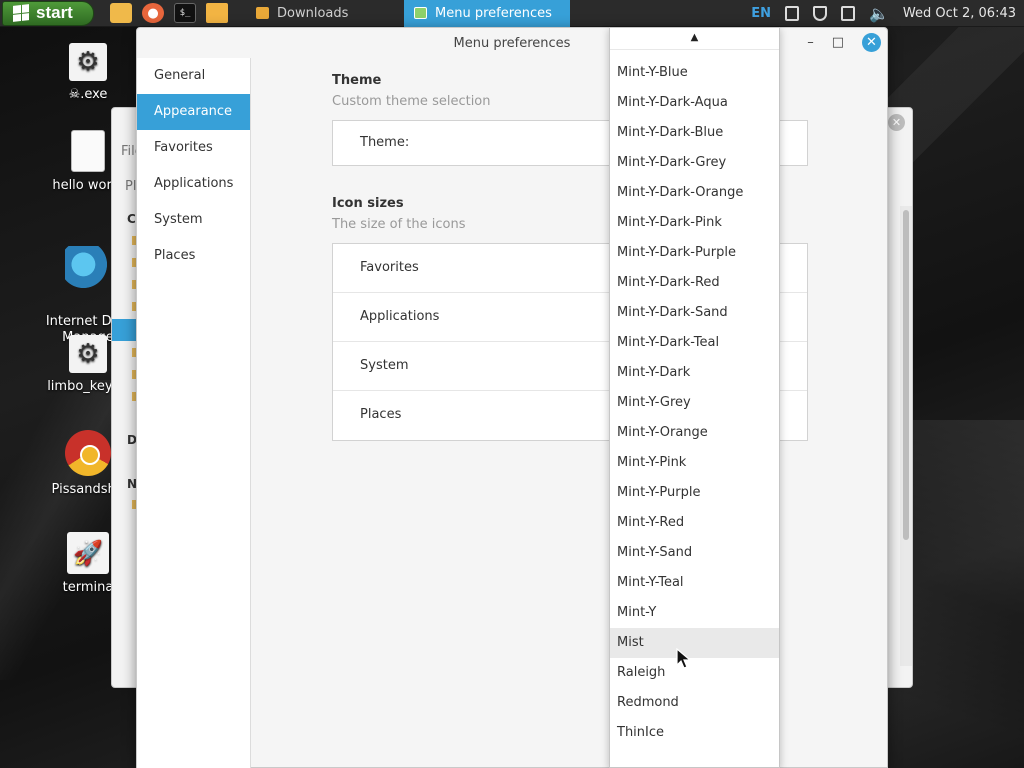 The width and height of the screenshot is (1024, 768). Describe the element at coordinates (879, 13) in the screenshot. I see `volume-icon: 🔈` at that location.